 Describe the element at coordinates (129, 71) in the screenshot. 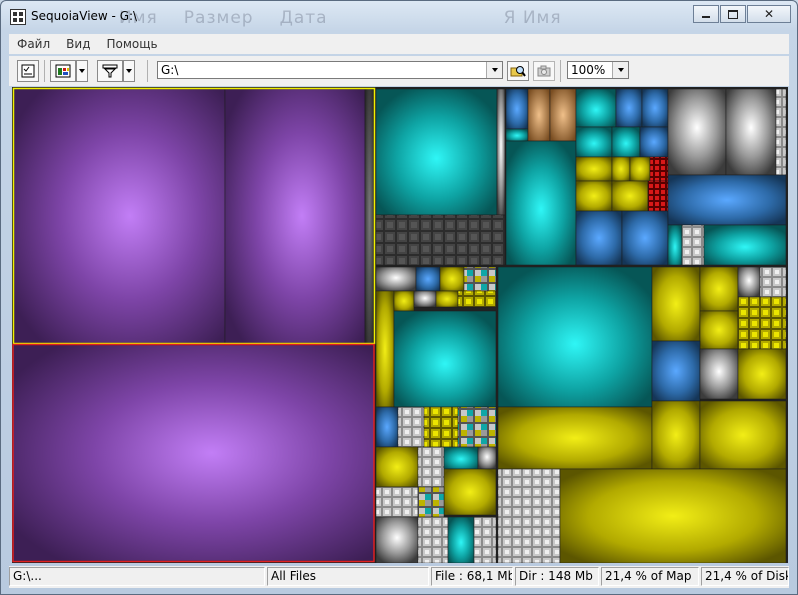

I see `filter-dropdown` at that location.